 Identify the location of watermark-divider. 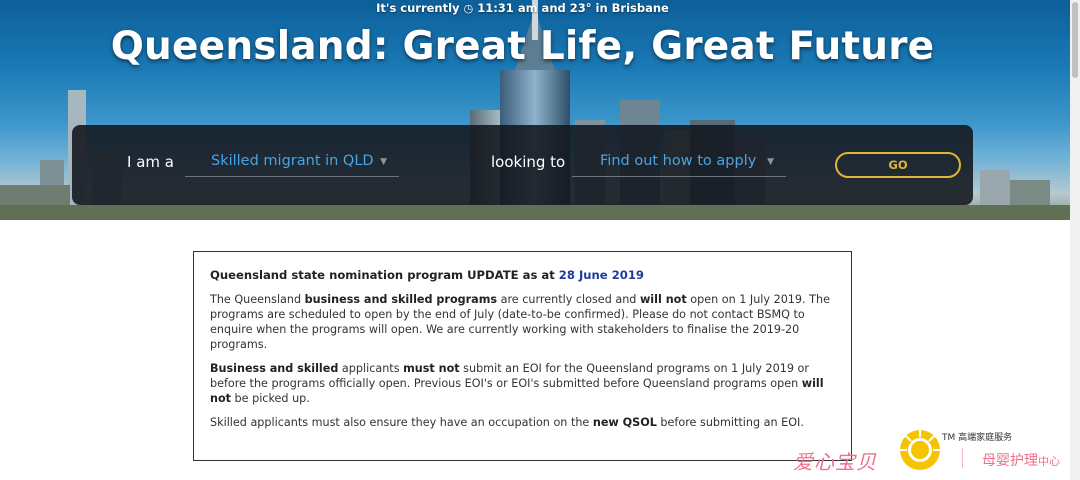
(962, 458).